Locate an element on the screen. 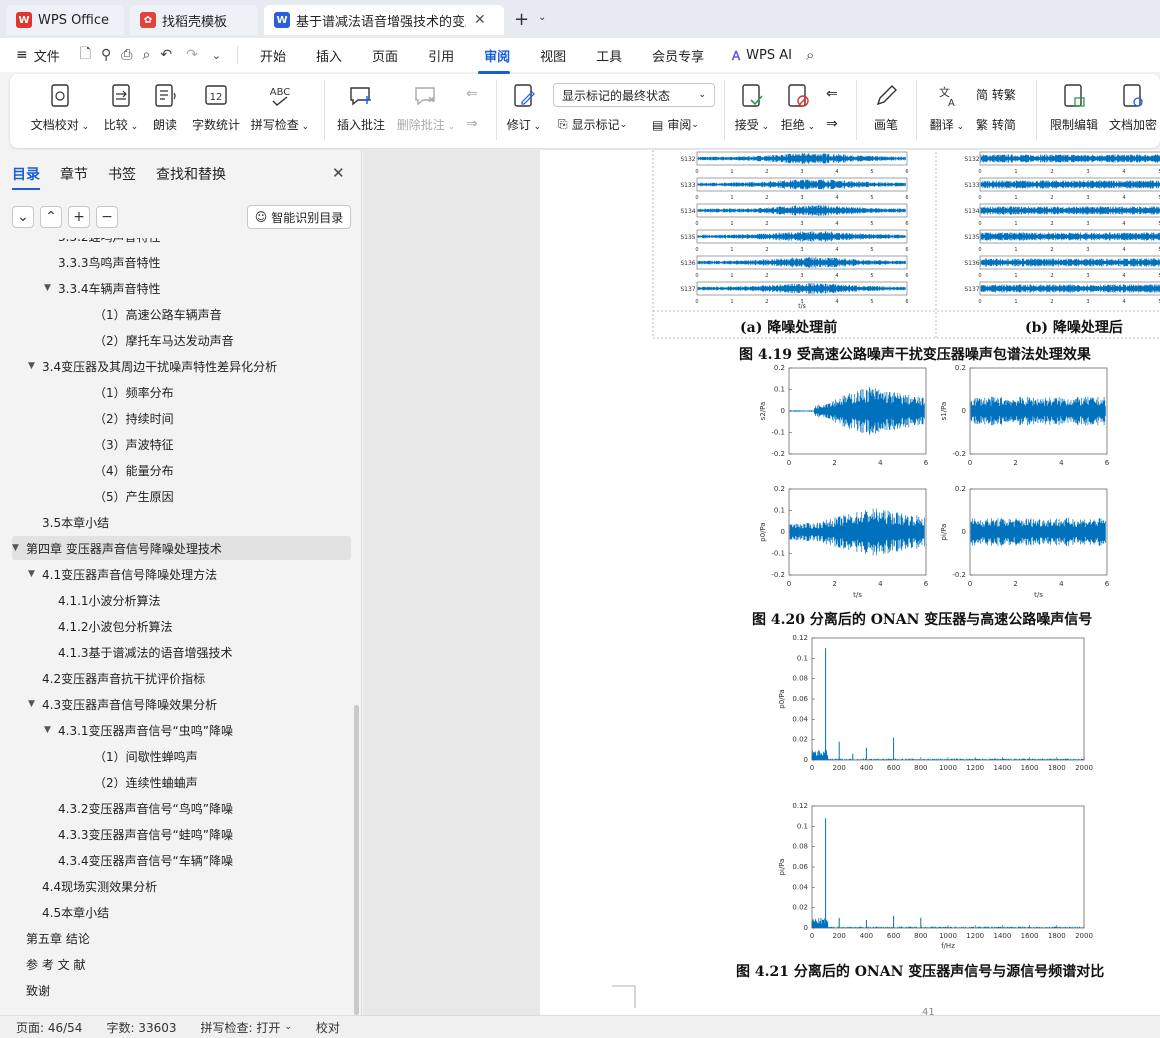  restrict-edit-button: 限制编辑 is located at coordinates (1074, 107).